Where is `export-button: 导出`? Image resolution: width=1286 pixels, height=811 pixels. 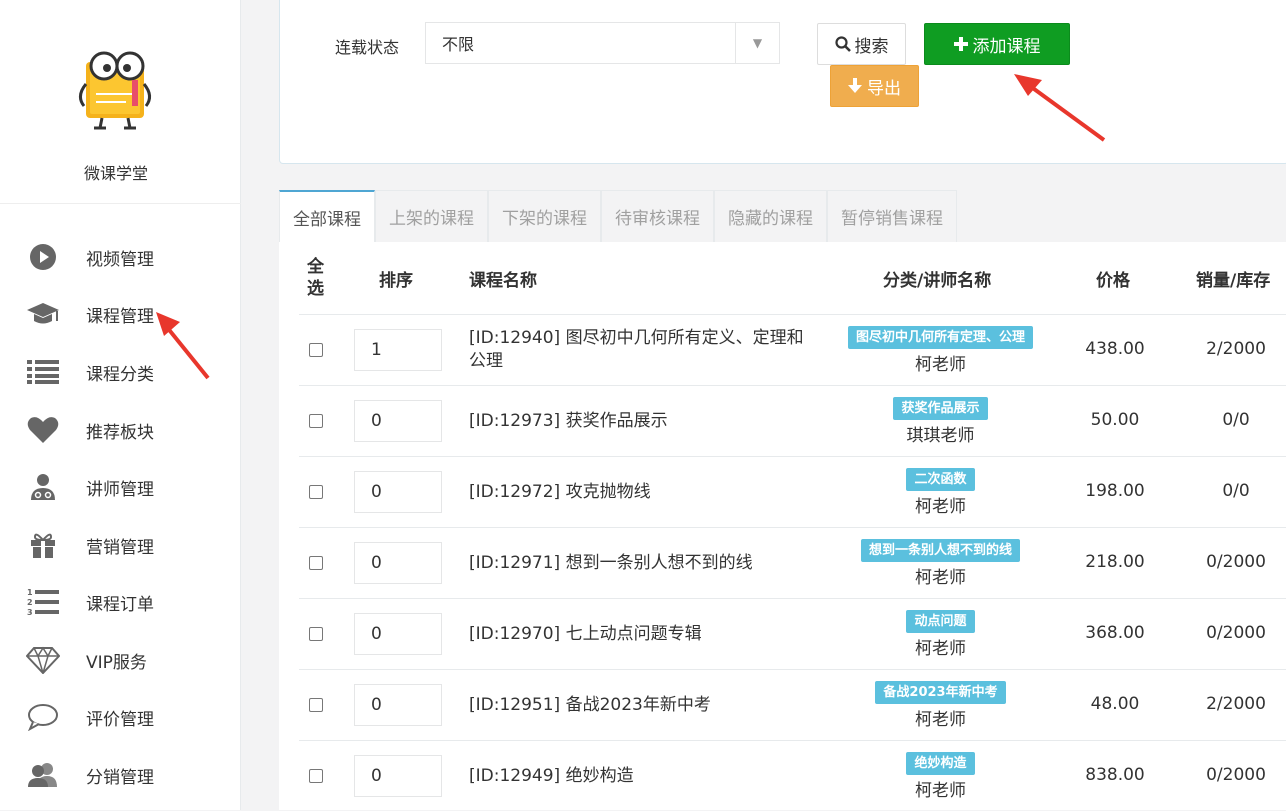 export-button: 导出 is located at coordinates (874, 86).